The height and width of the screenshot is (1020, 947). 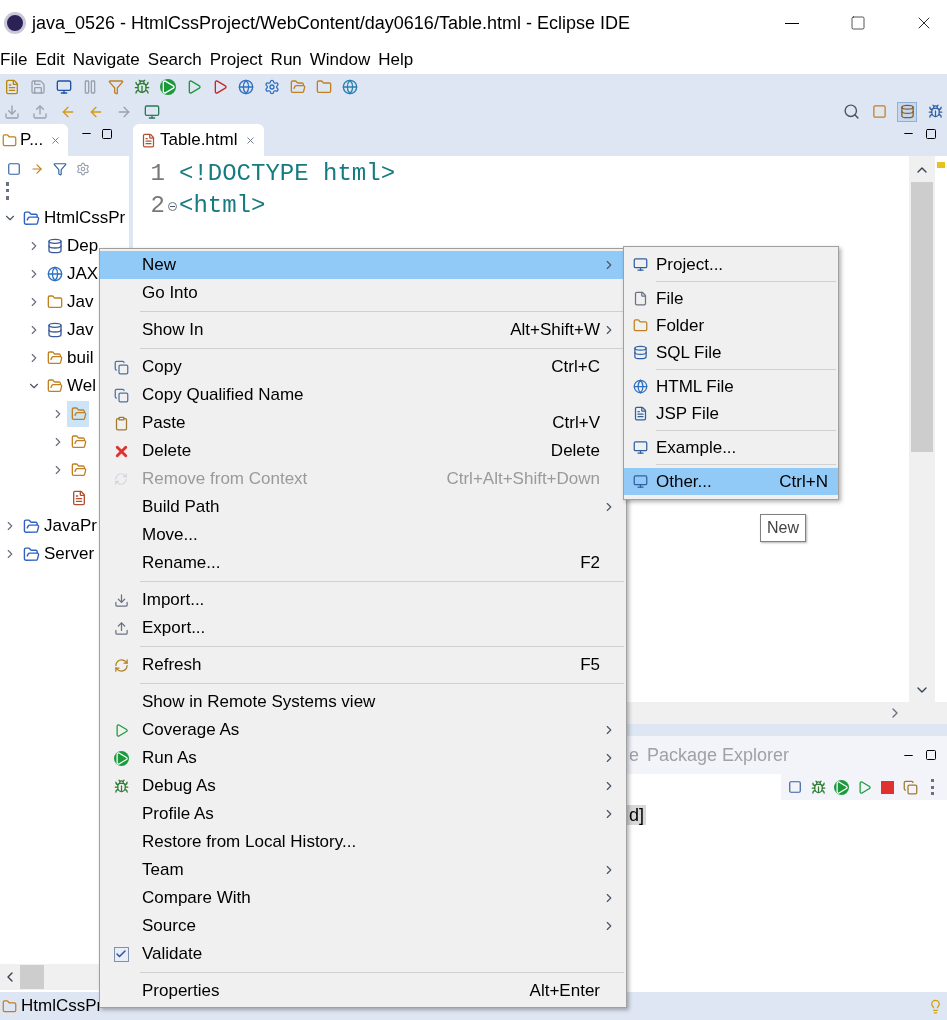 What do you see at coordinates (363, 814) in the screenshot?
I see `menu-item: Profile As` at bounding box center [363, 814].